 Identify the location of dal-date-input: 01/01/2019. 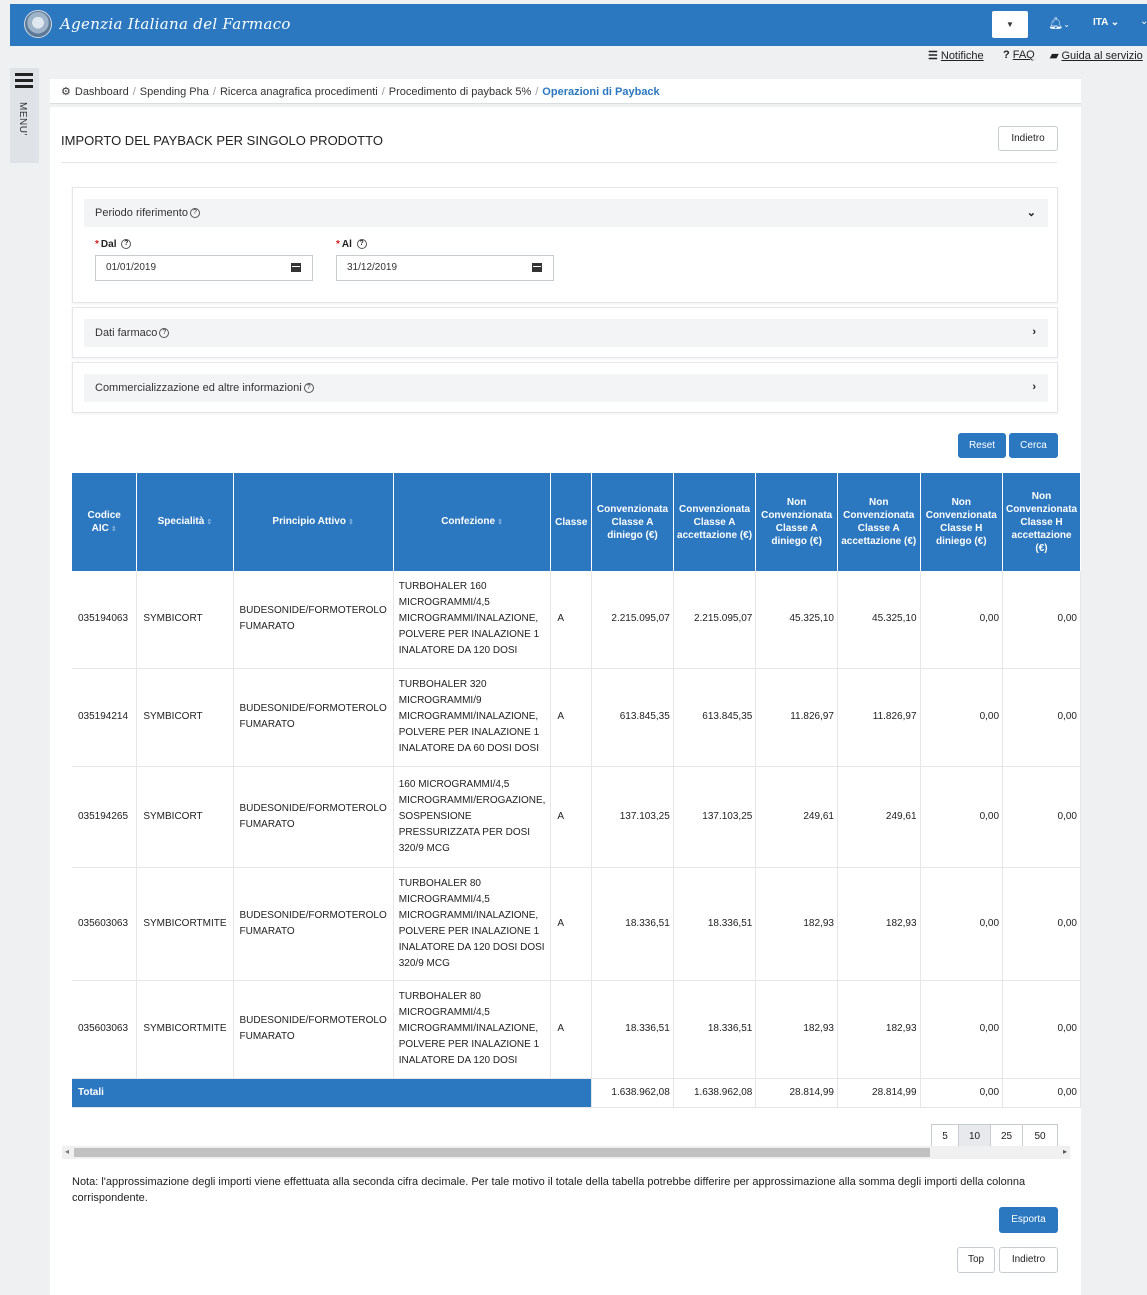
(188, 268).